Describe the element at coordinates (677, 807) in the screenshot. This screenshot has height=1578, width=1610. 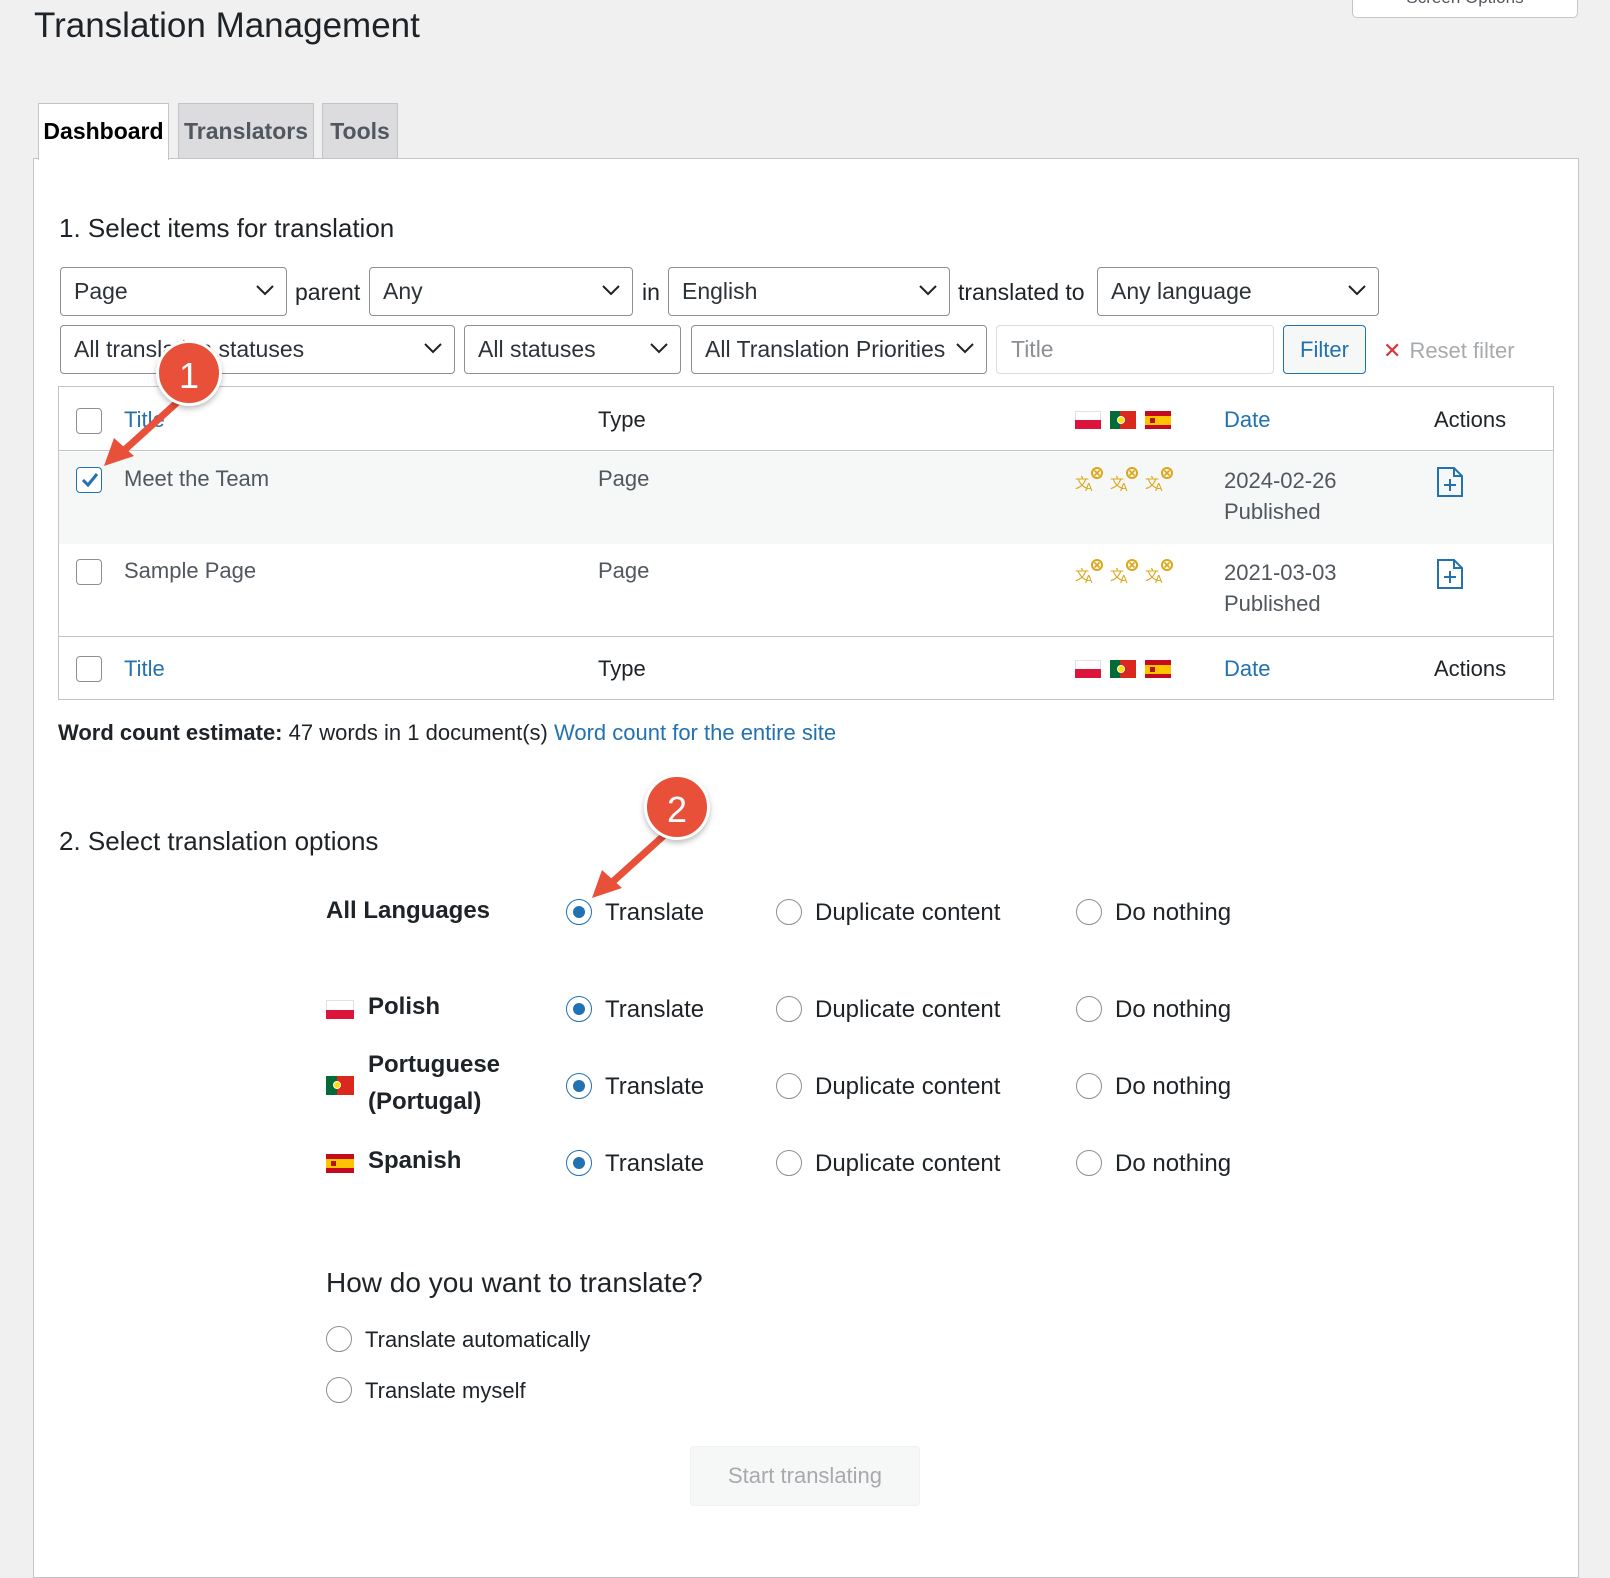
I see `annotation-badge-2: 2` at that location.